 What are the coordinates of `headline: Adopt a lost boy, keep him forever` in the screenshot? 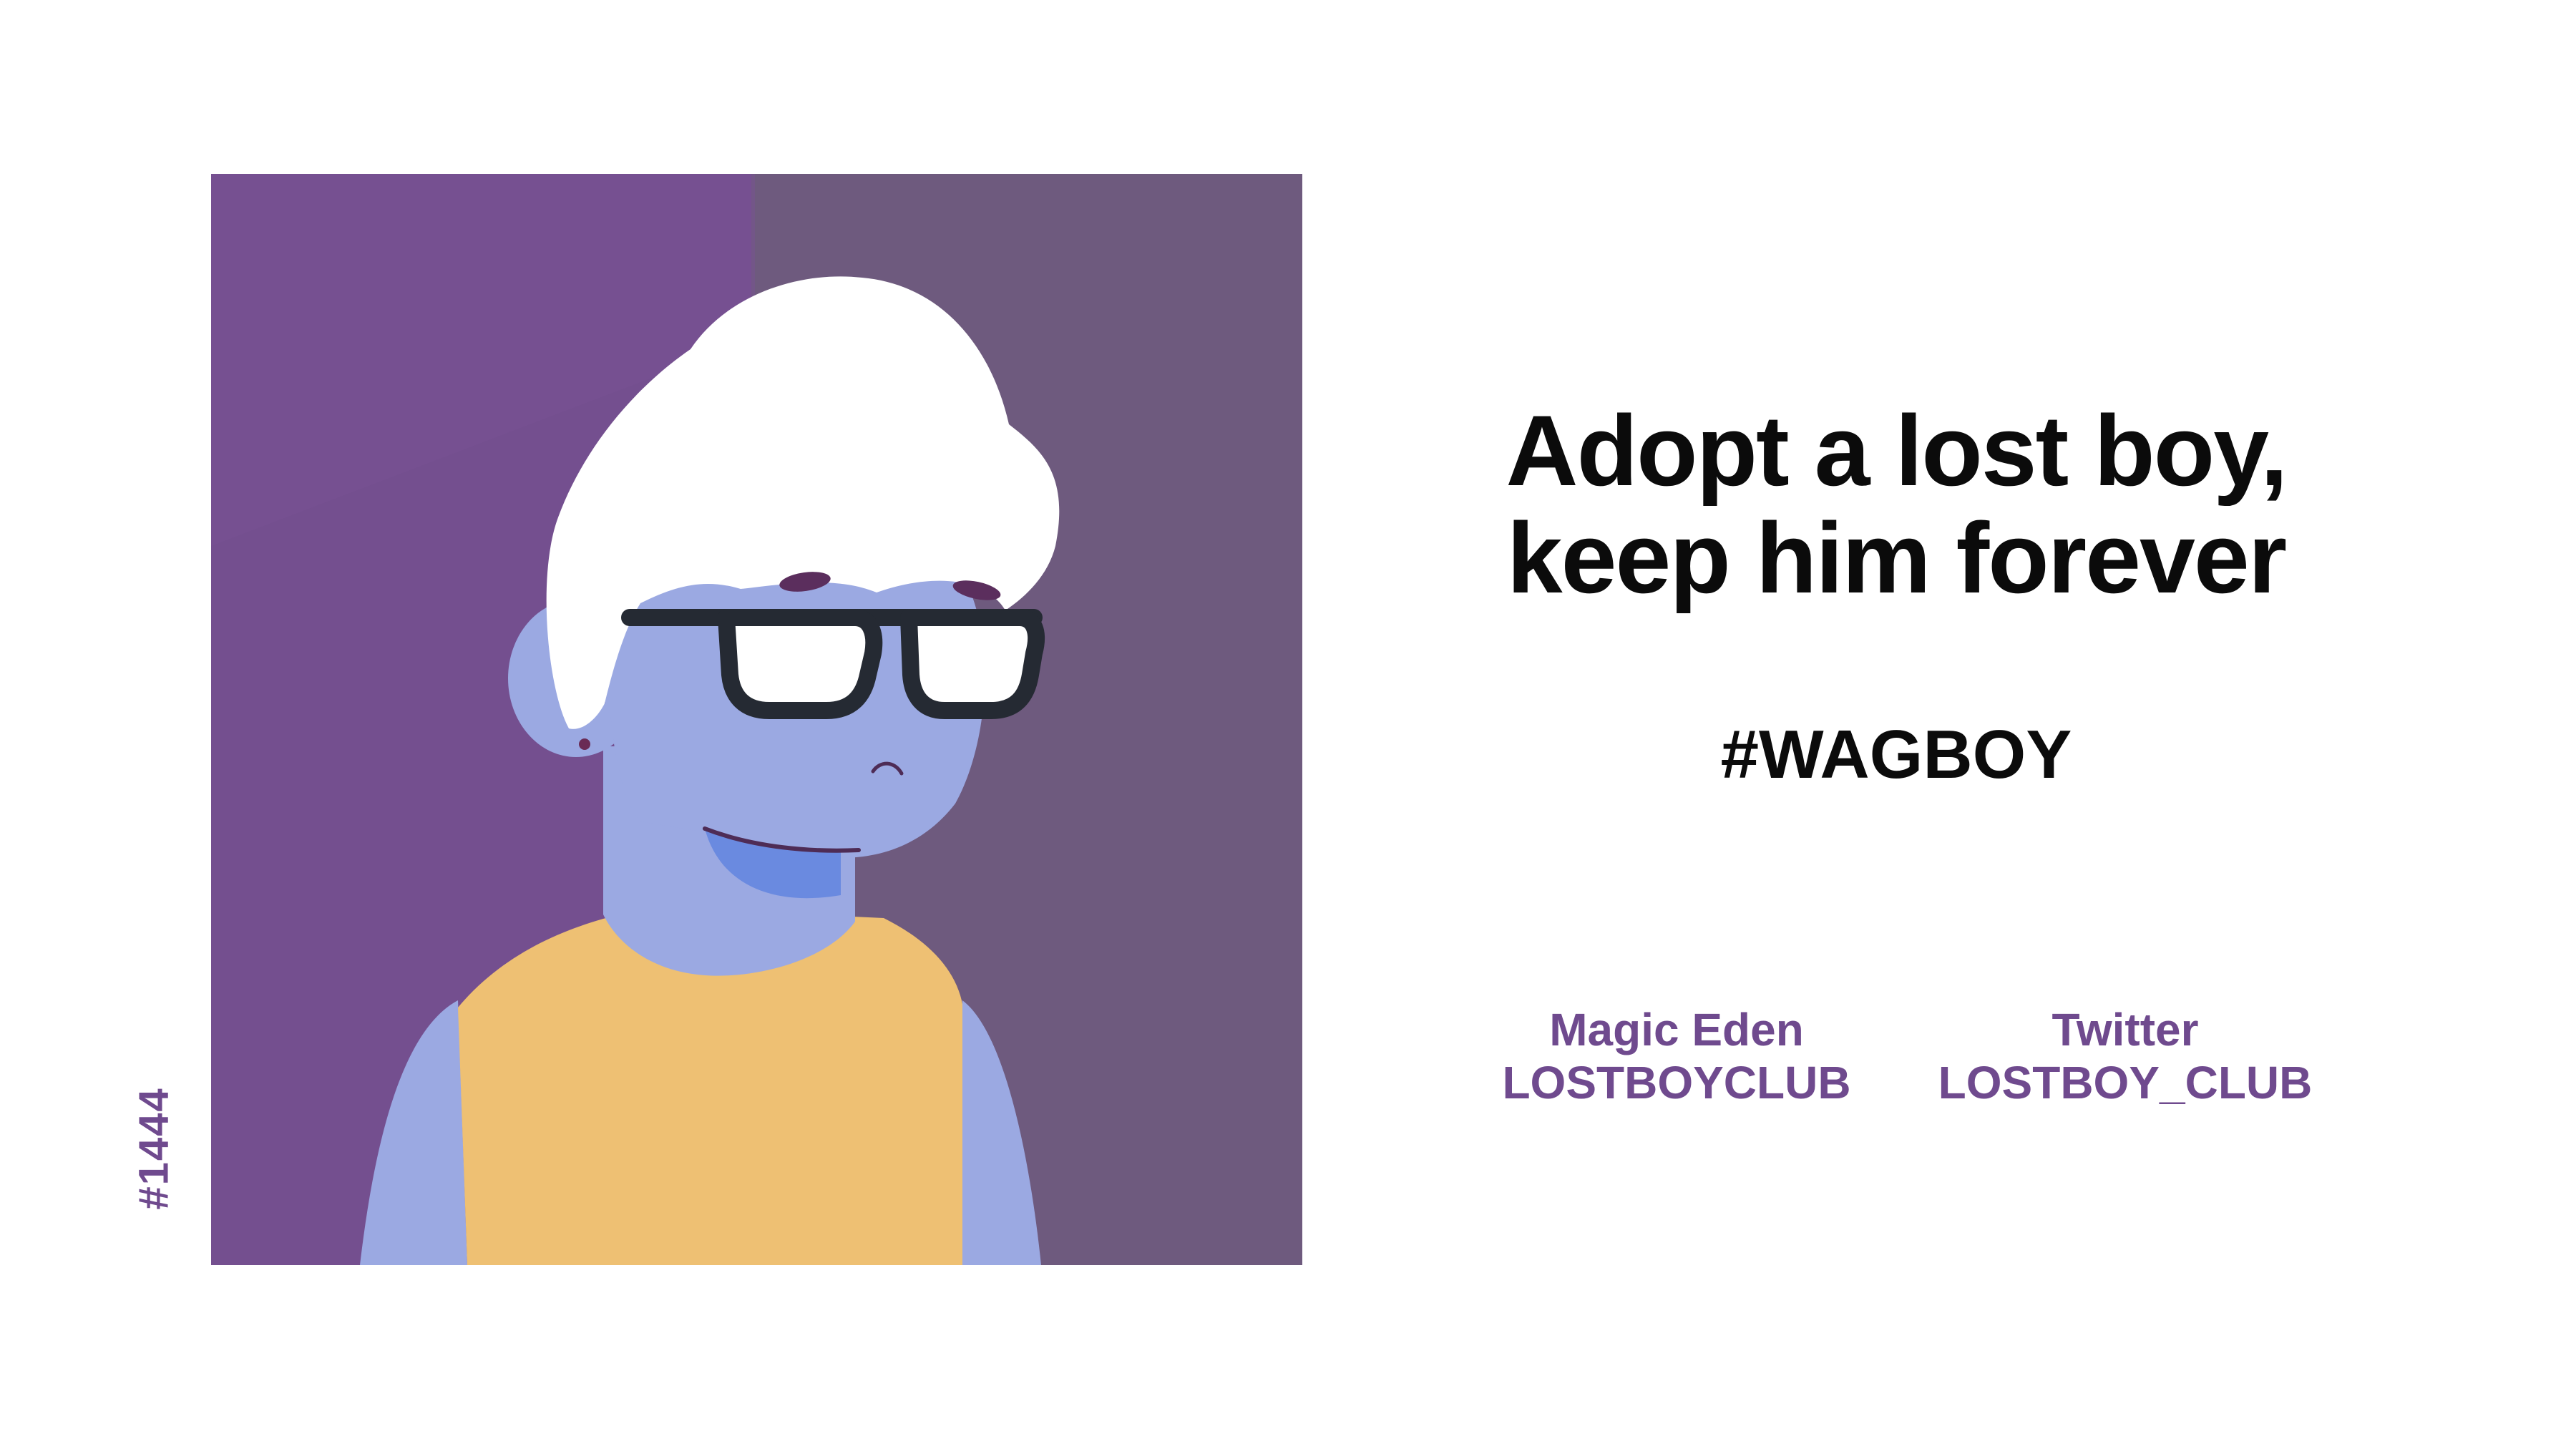 It's located at (1896, 504).